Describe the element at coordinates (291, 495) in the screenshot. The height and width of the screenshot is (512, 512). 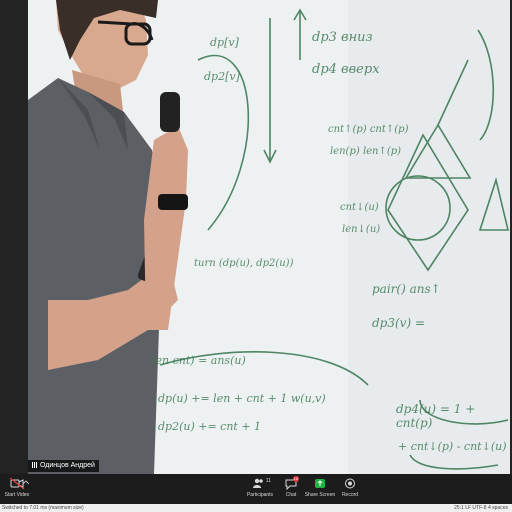
I see `chat-label: Chat` at that location.